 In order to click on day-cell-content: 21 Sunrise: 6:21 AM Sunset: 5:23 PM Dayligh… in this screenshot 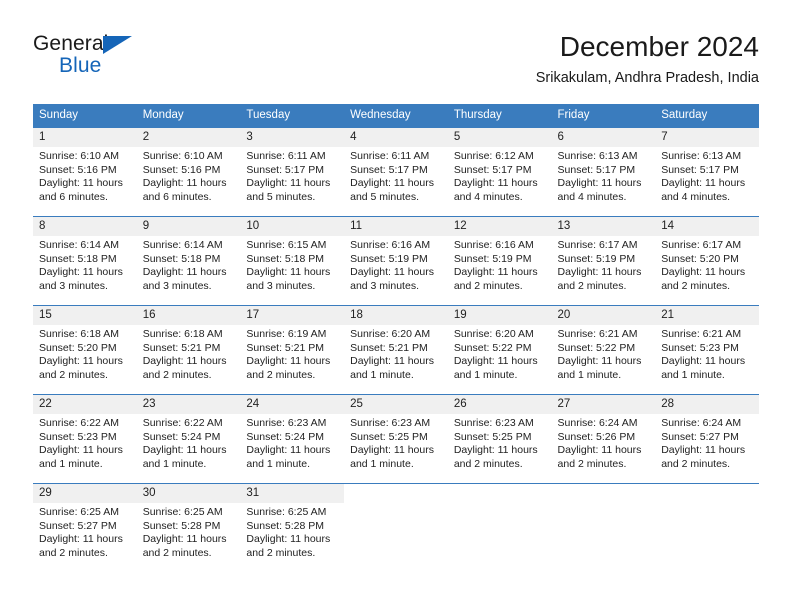, I will do `click(707, 343)`.